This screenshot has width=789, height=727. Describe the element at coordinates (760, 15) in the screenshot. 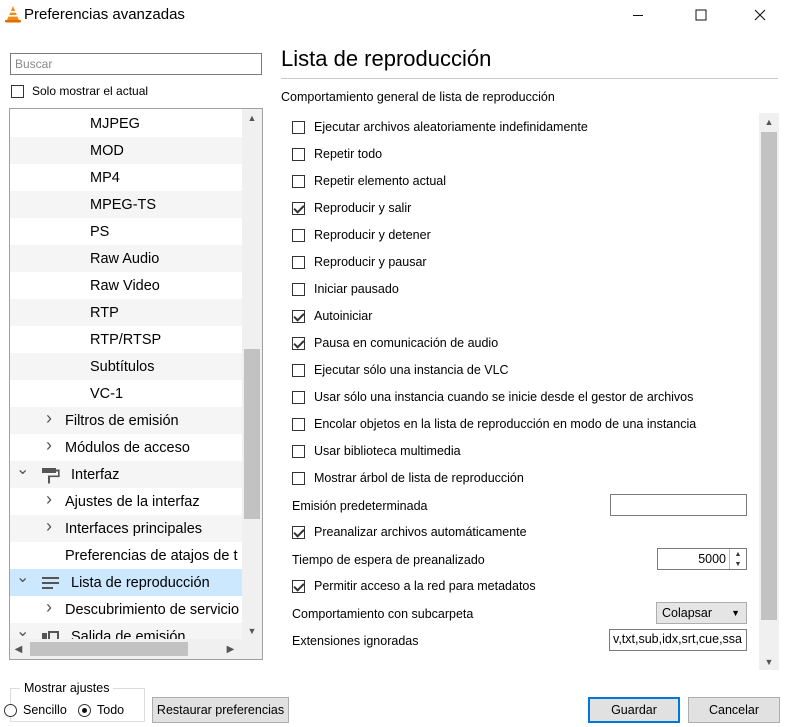

I see `close-button` at that location.